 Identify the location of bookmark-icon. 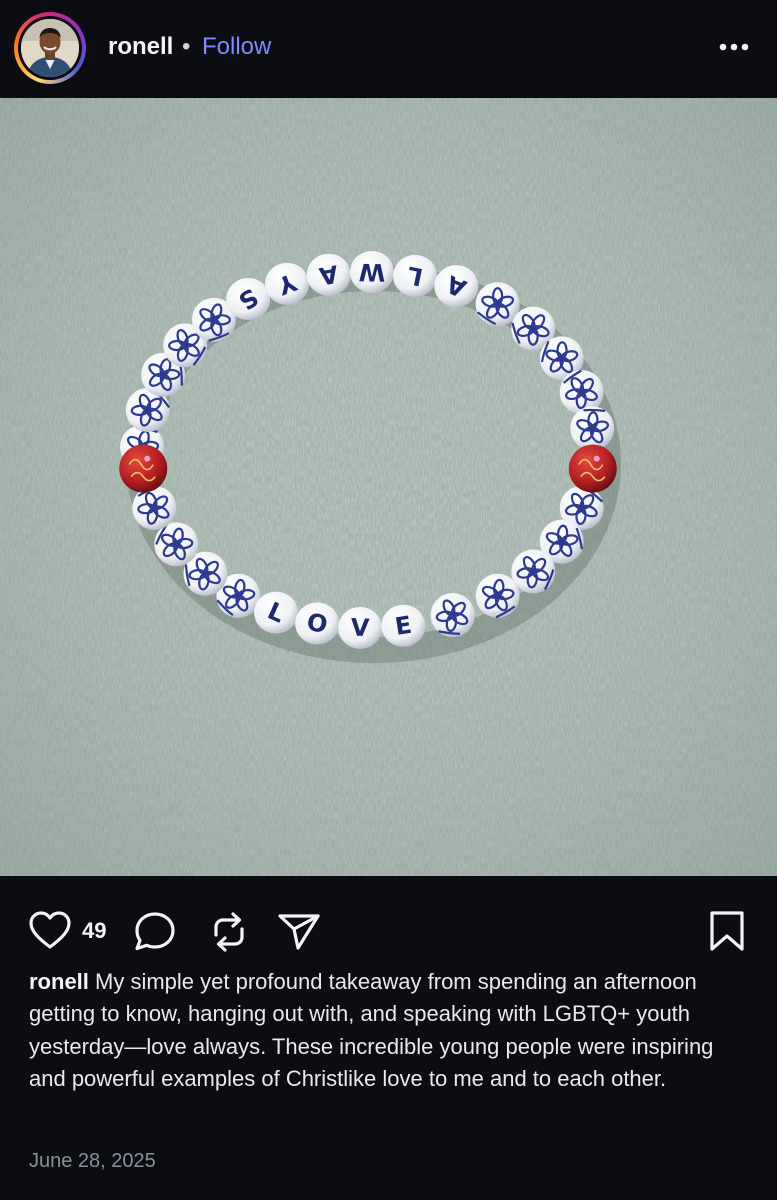
(727, 931).